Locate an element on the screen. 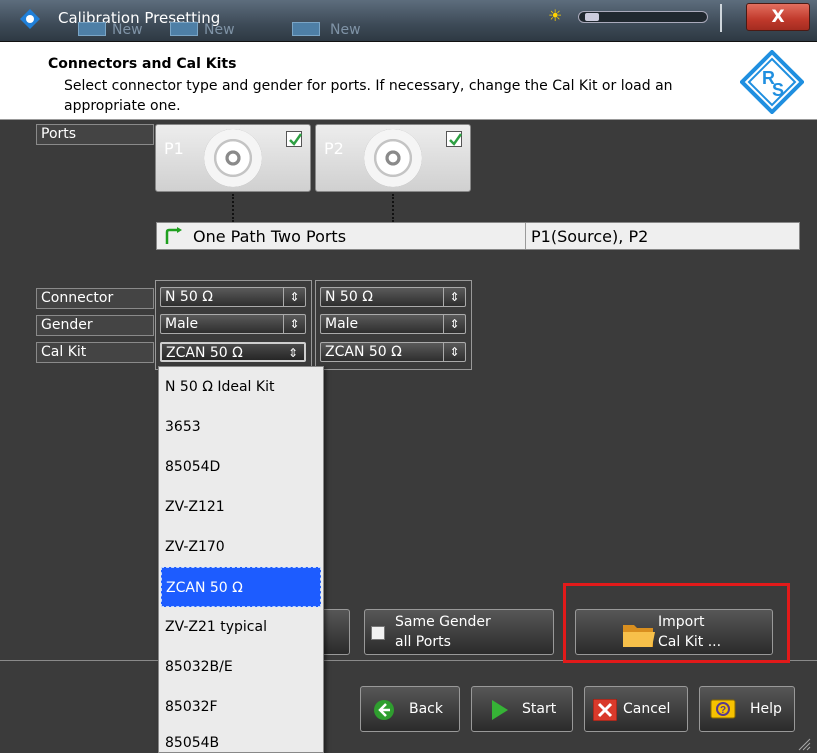 The image size is (817, 753). same-gender-all-ports-button: Same Gender all Ports is located at coordinates (459, 632).